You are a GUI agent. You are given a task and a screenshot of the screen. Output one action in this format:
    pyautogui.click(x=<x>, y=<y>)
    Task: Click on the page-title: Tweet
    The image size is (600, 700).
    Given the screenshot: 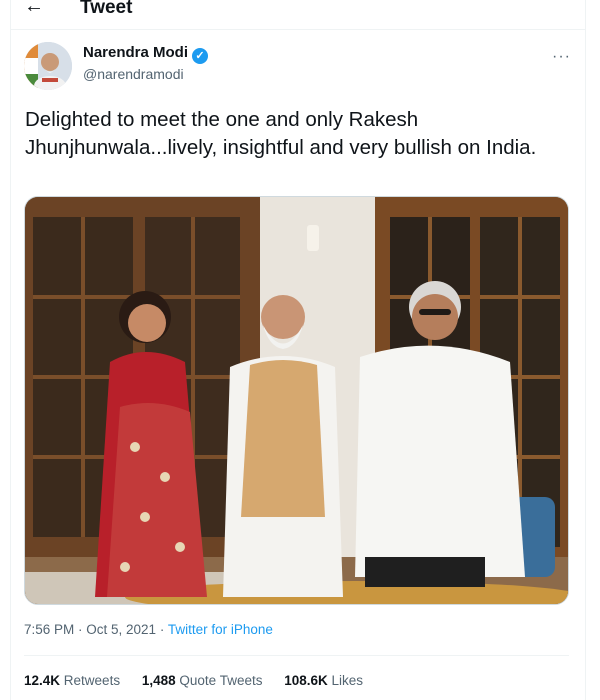 What is the action you would take?
    pyautogui.click(x=106, y=9)
    